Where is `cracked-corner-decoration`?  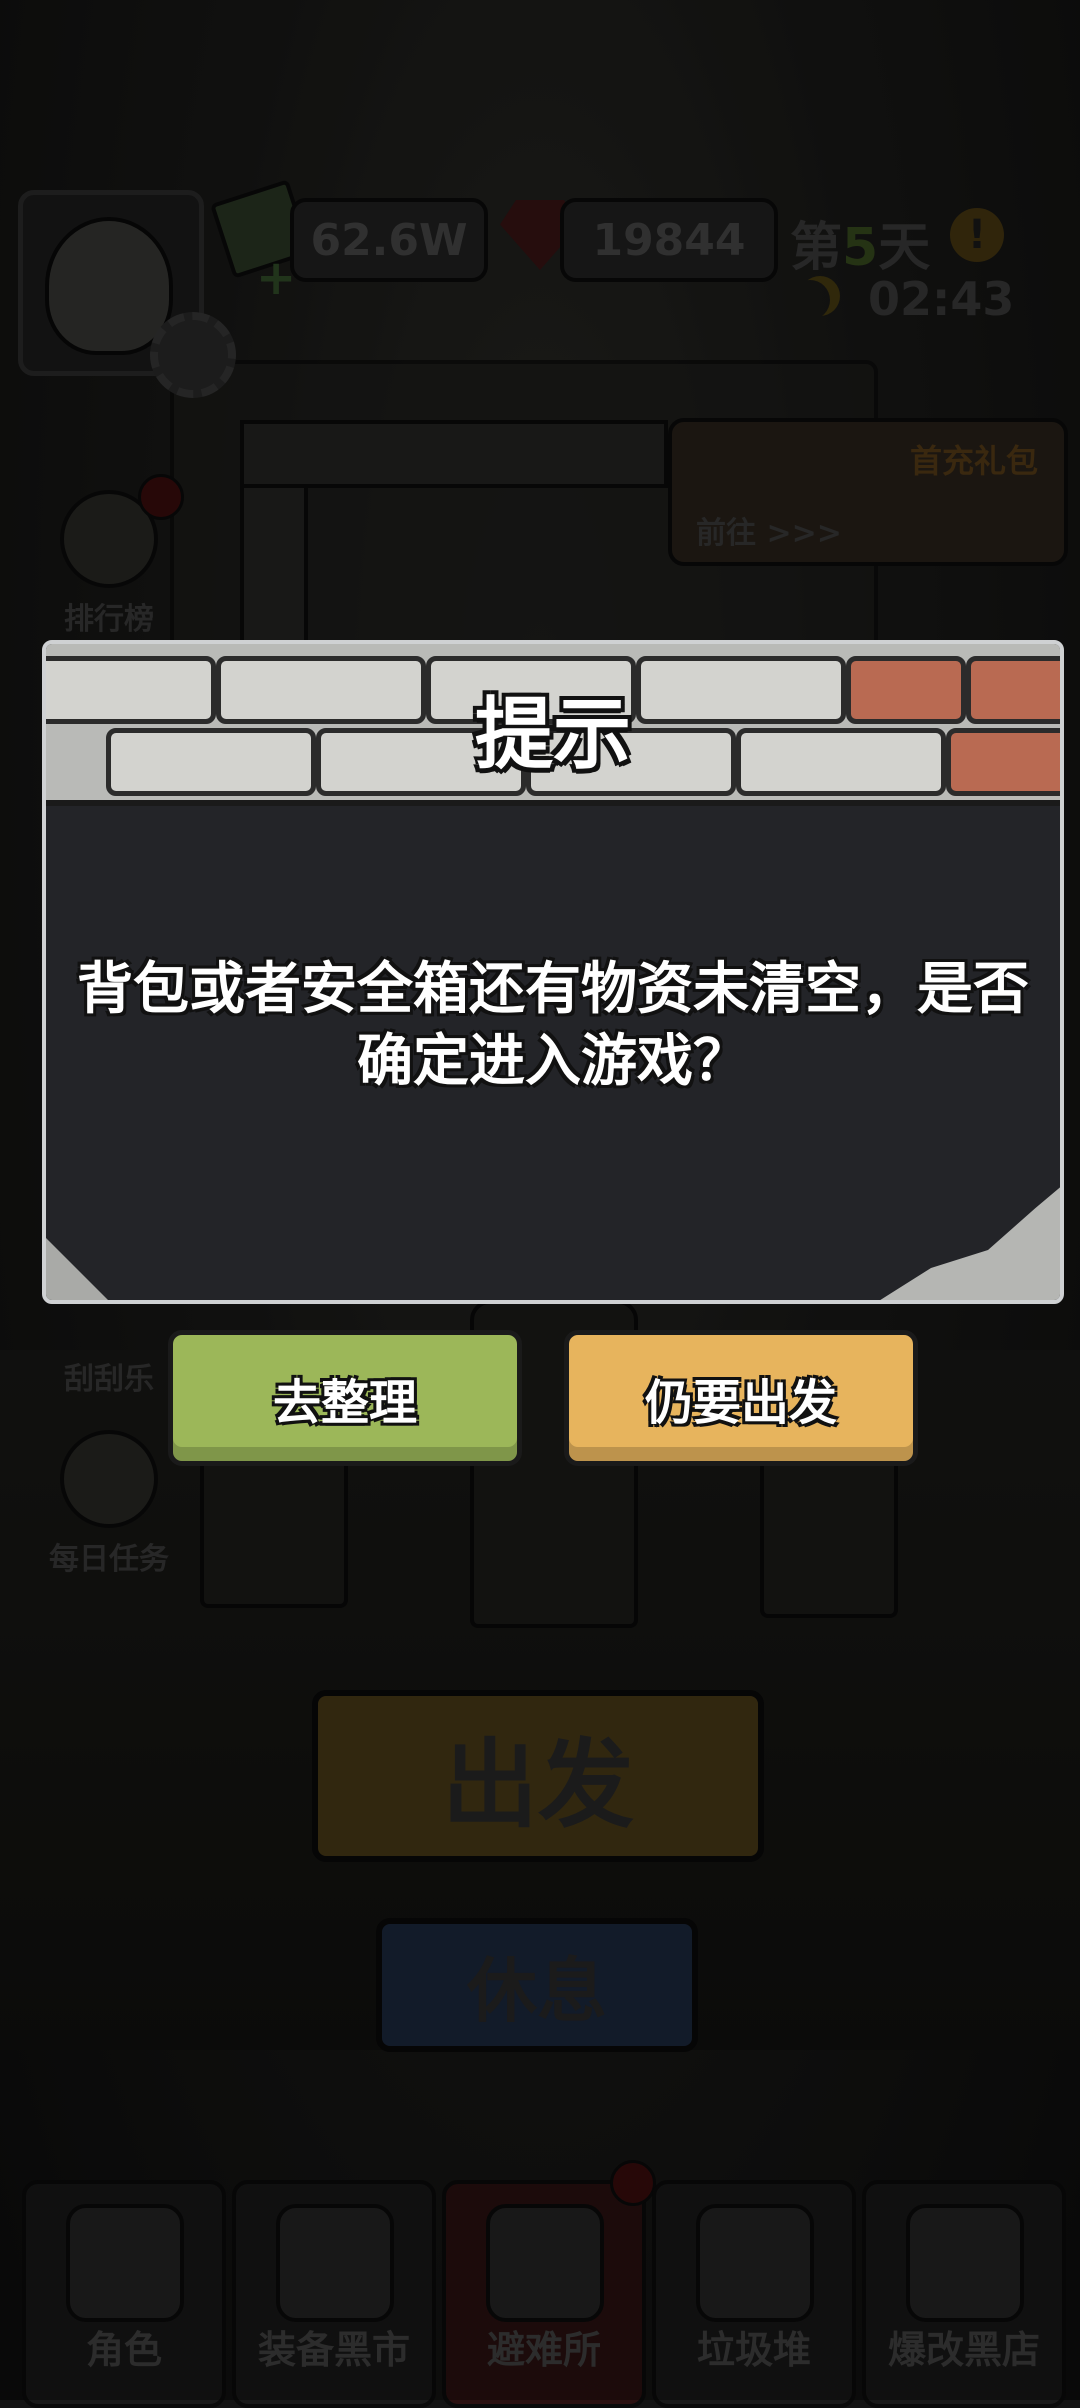 cracked-corner-decoration is located at coordinates (967, 1242).